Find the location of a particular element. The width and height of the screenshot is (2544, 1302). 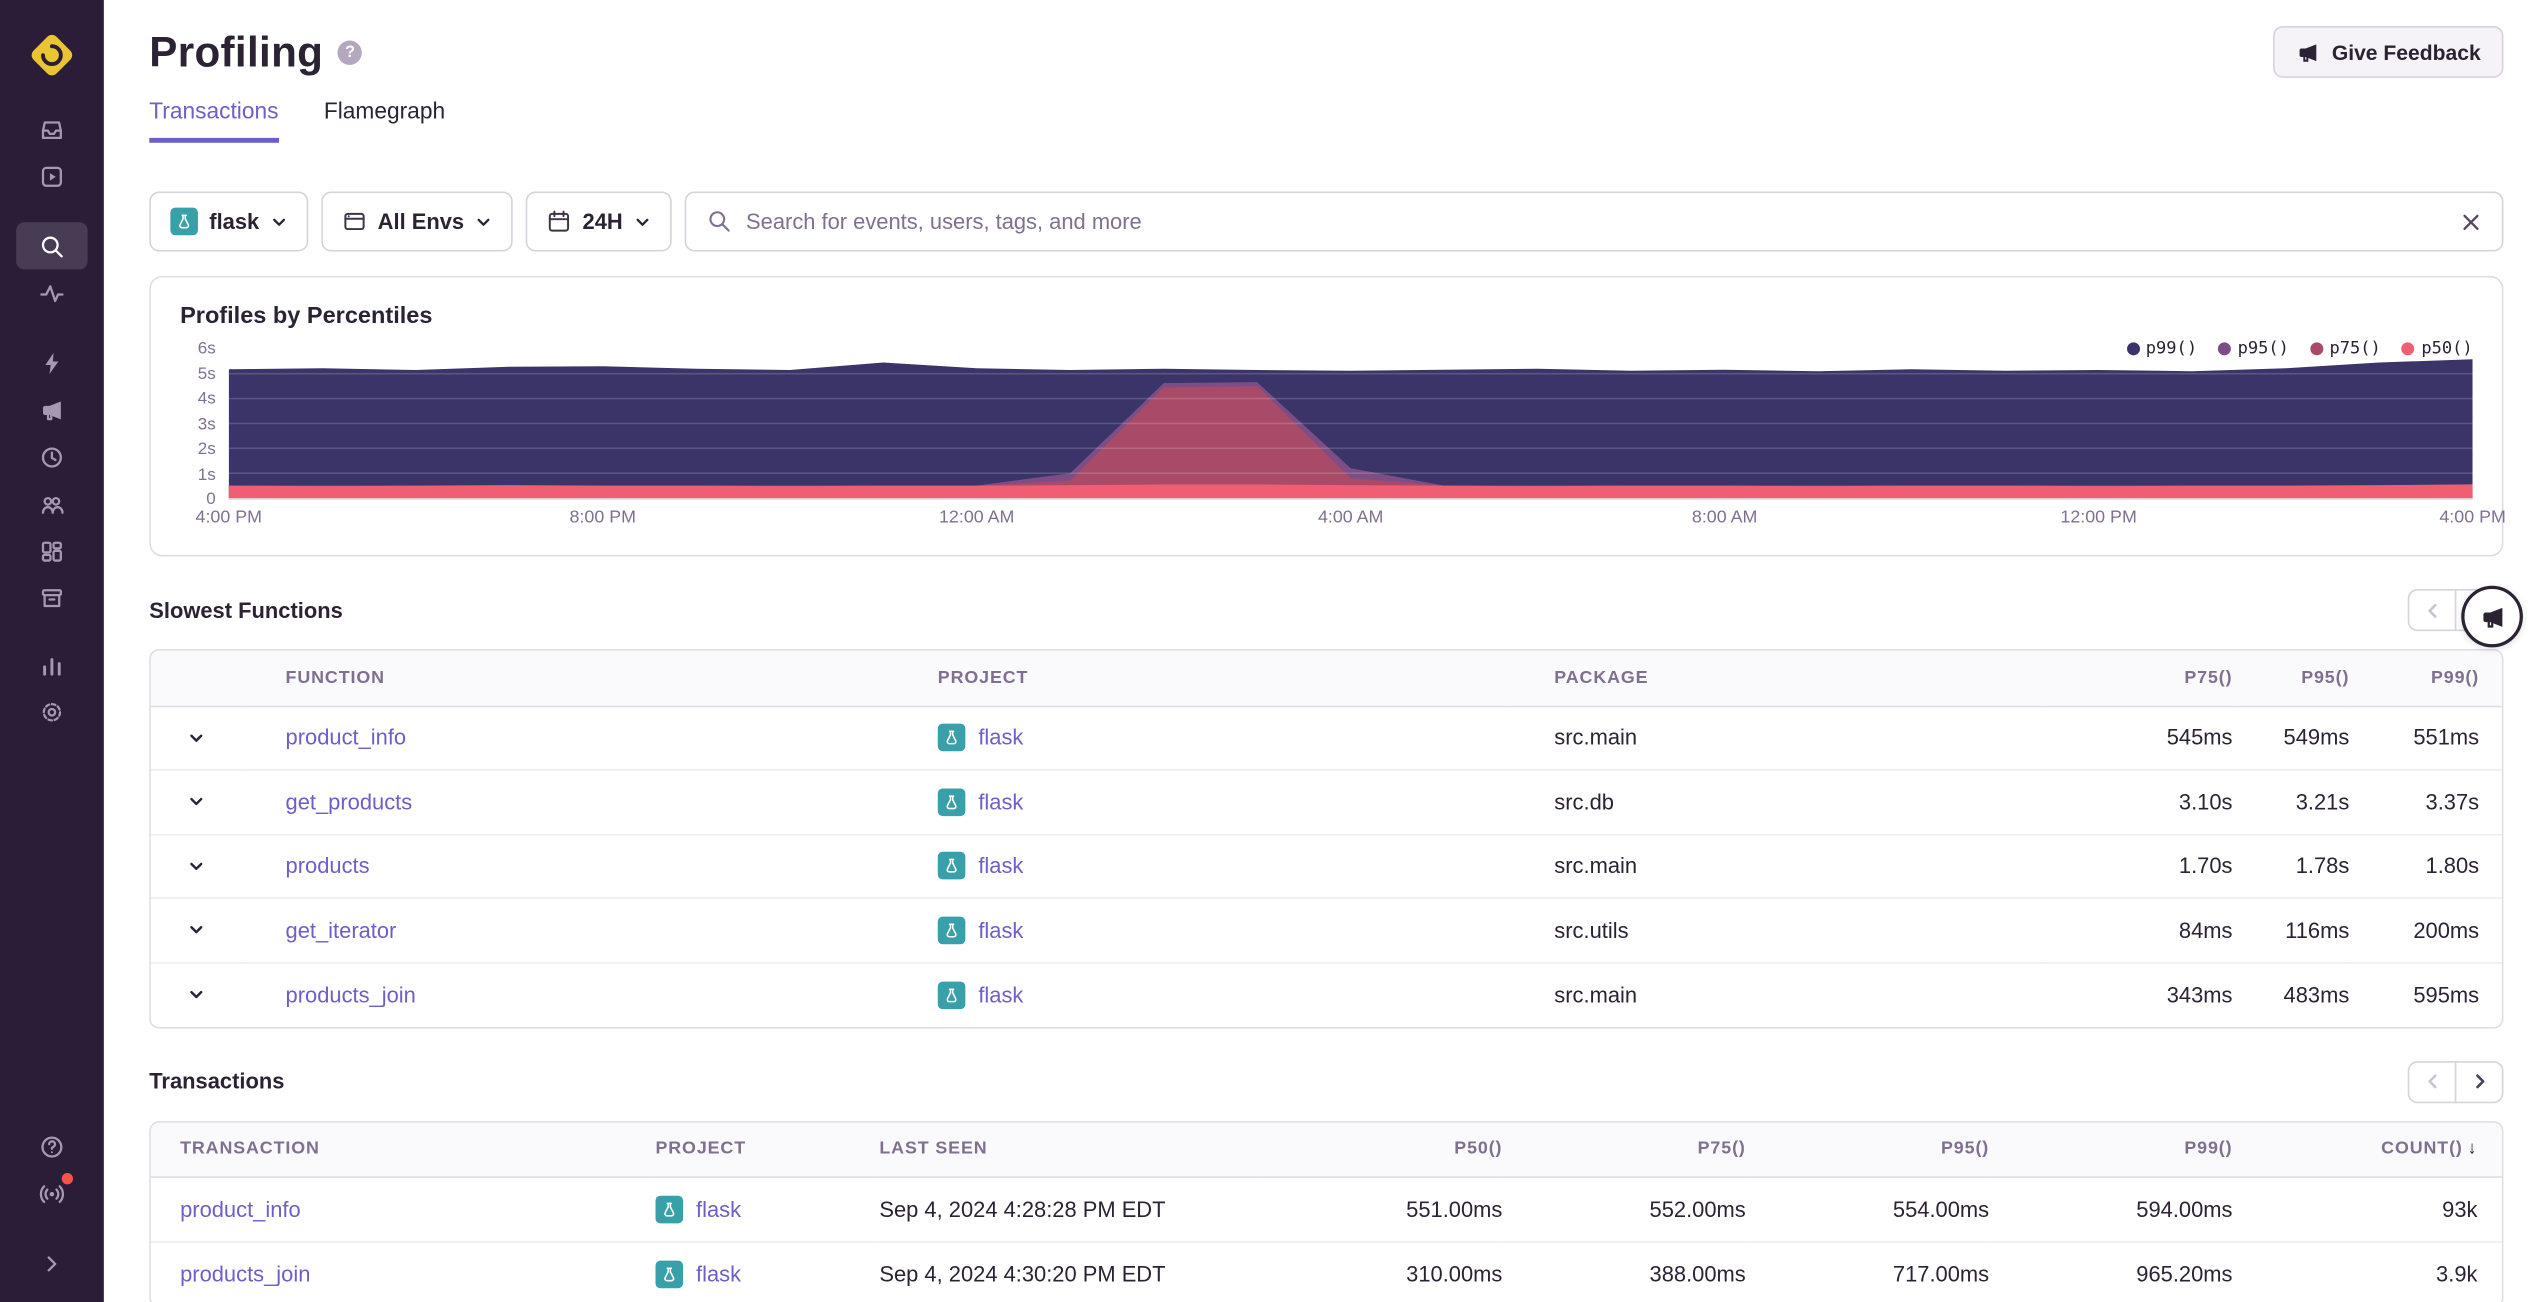

sidebar-item-replays is located at coordinates (51, 456).